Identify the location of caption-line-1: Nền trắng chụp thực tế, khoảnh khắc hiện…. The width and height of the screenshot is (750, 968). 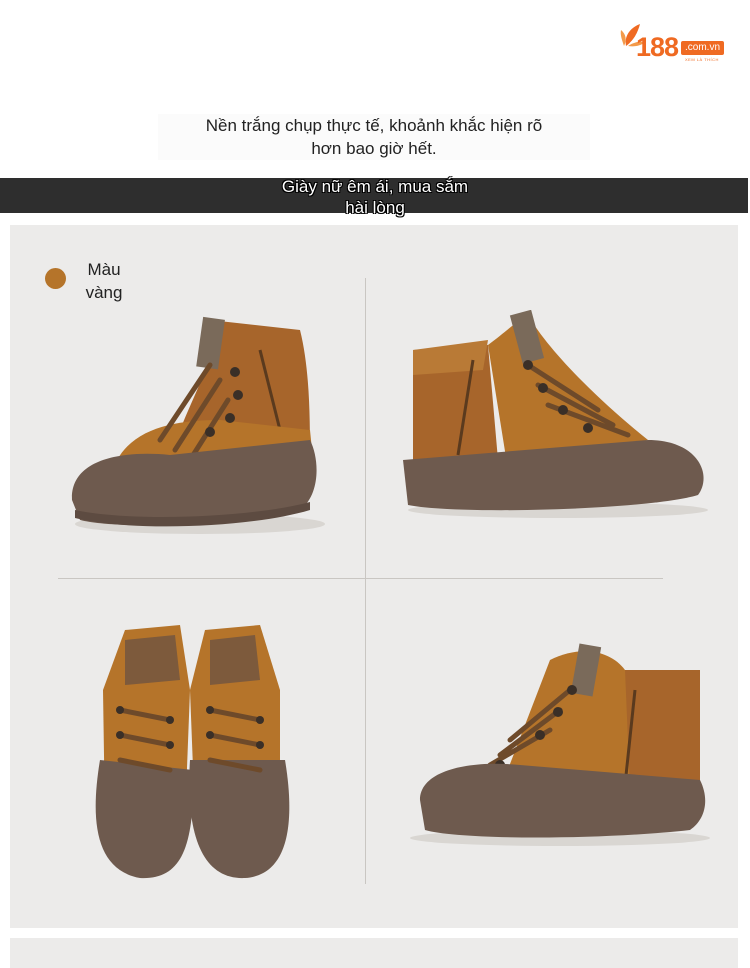
(374, 125).